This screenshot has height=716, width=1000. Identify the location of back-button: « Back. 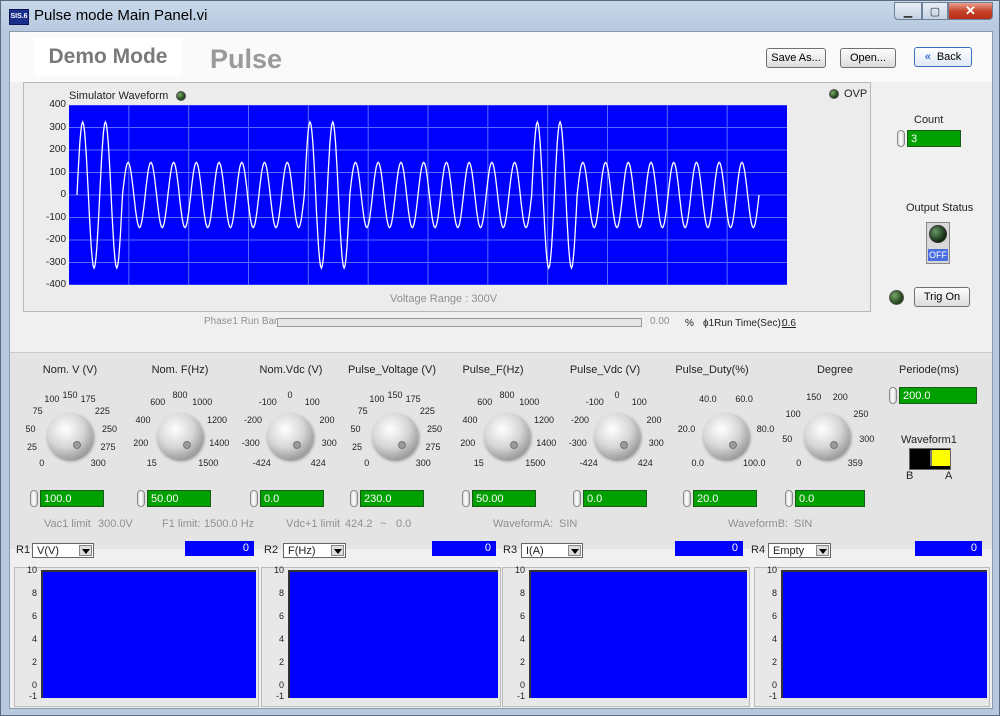
(943, 57).